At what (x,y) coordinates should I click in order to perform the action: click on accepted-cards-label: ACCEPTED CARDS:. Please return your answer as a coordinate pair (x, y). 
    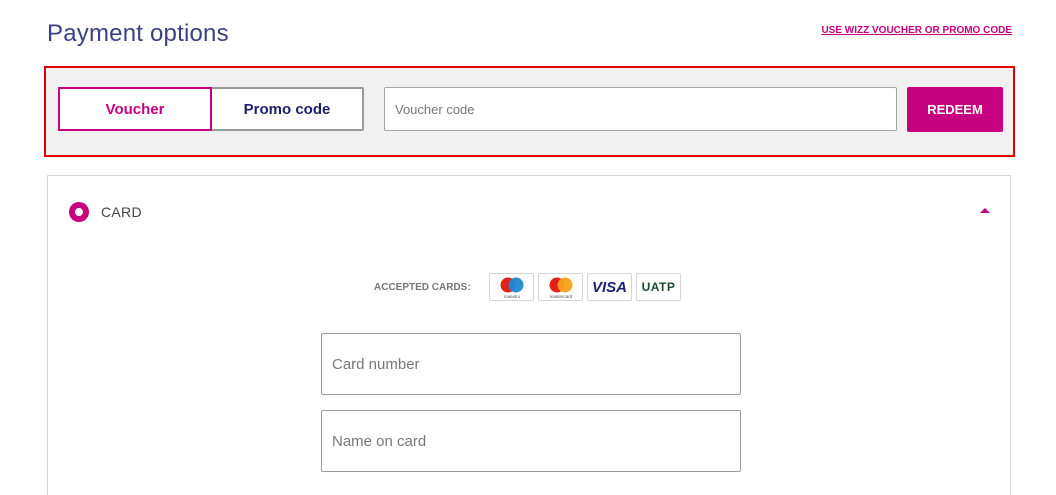
    Looking at the image, I should click on (422, 287).